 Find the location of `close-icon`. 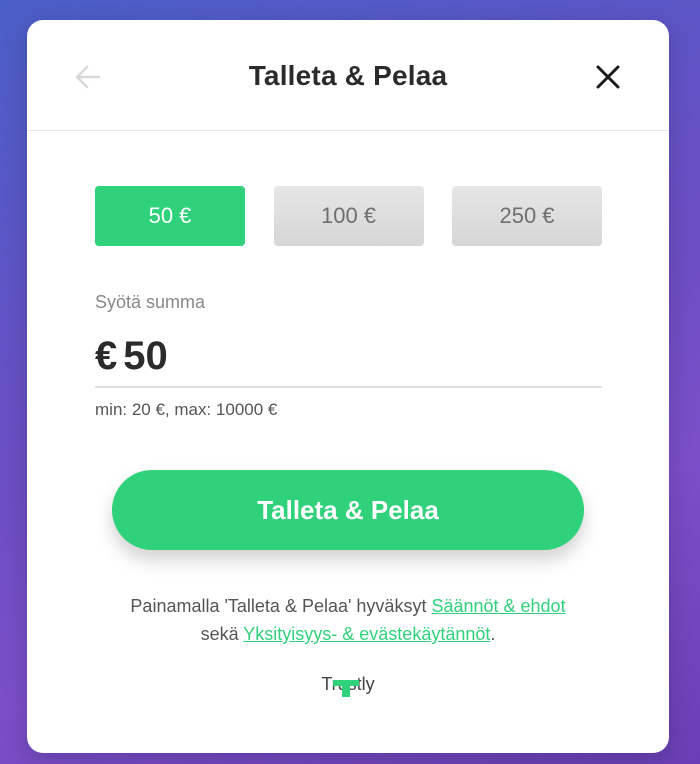

close-icon is located at coordinates (608, 77).